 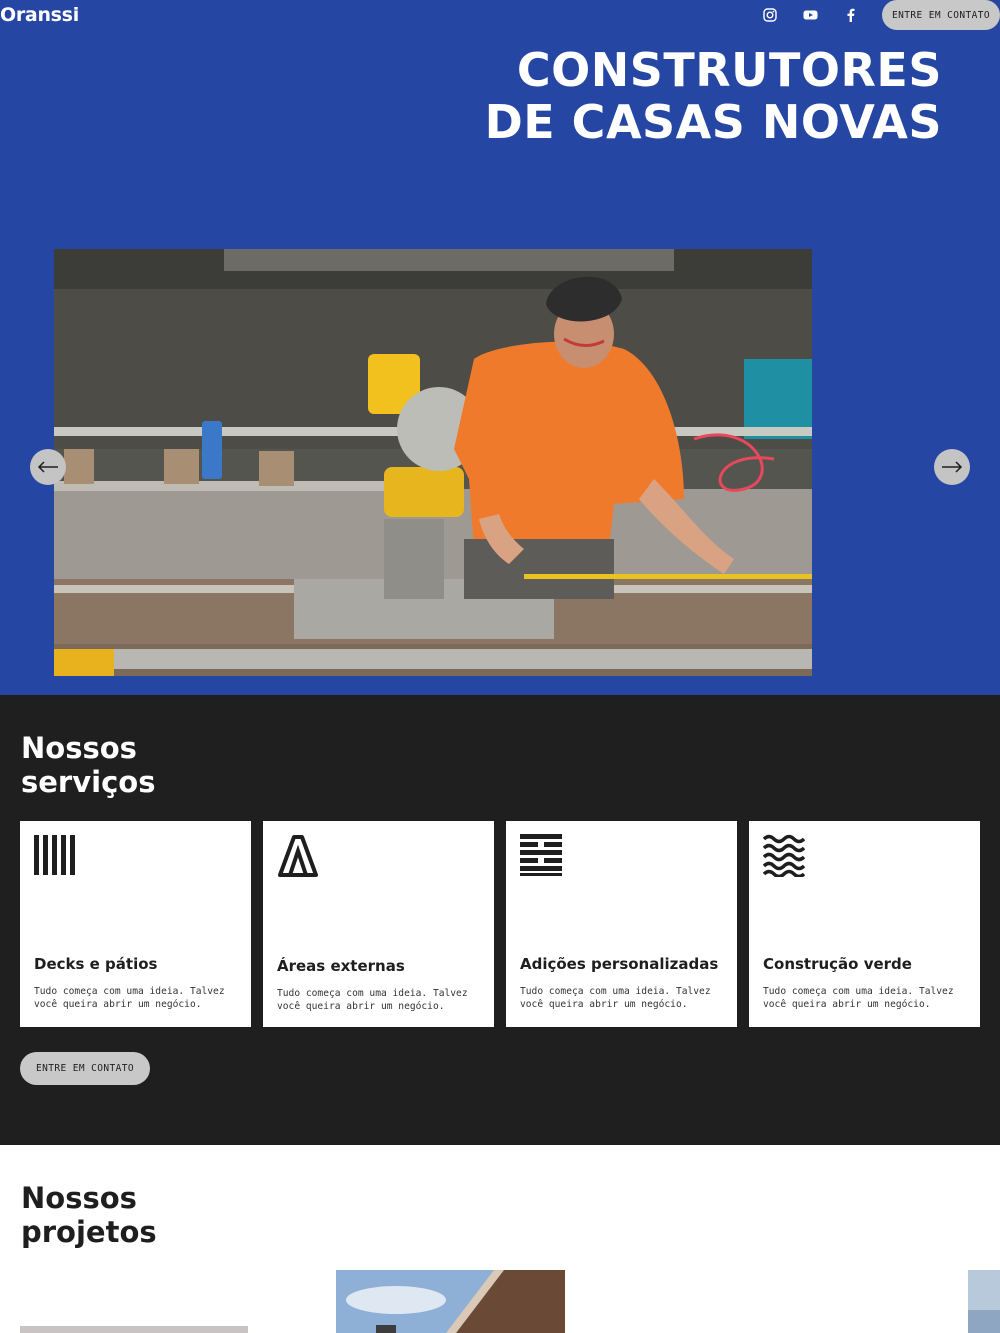 I want to click on hexagram-lines-icon, so click(x=541, y=855).